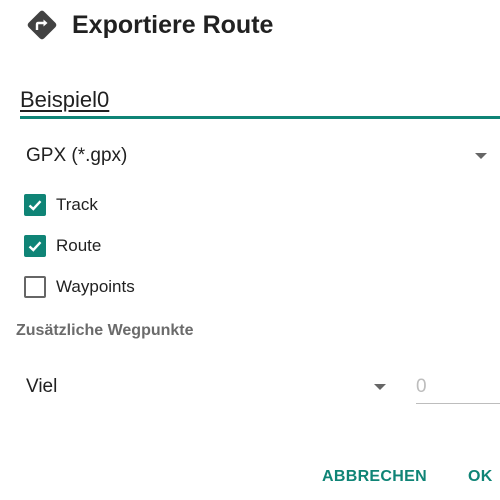 Image resolution: width=500 pixels, height=500 pixels. I want to click on format-dropdown: GPX (*.gpx), so click(250, 157).